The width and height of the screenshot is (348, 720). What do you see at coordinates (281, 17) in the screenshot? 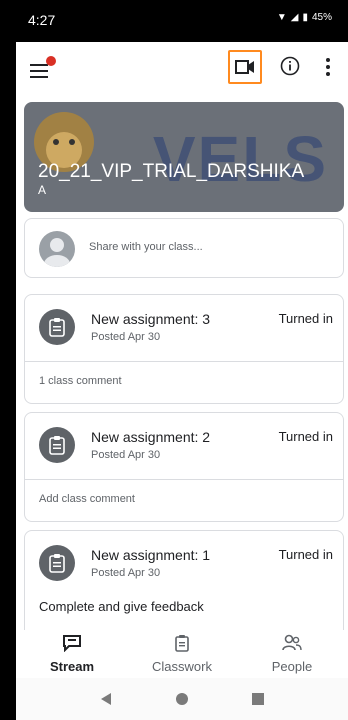
I see `wifi-icon: ▼` at bounding box center [281, 17].